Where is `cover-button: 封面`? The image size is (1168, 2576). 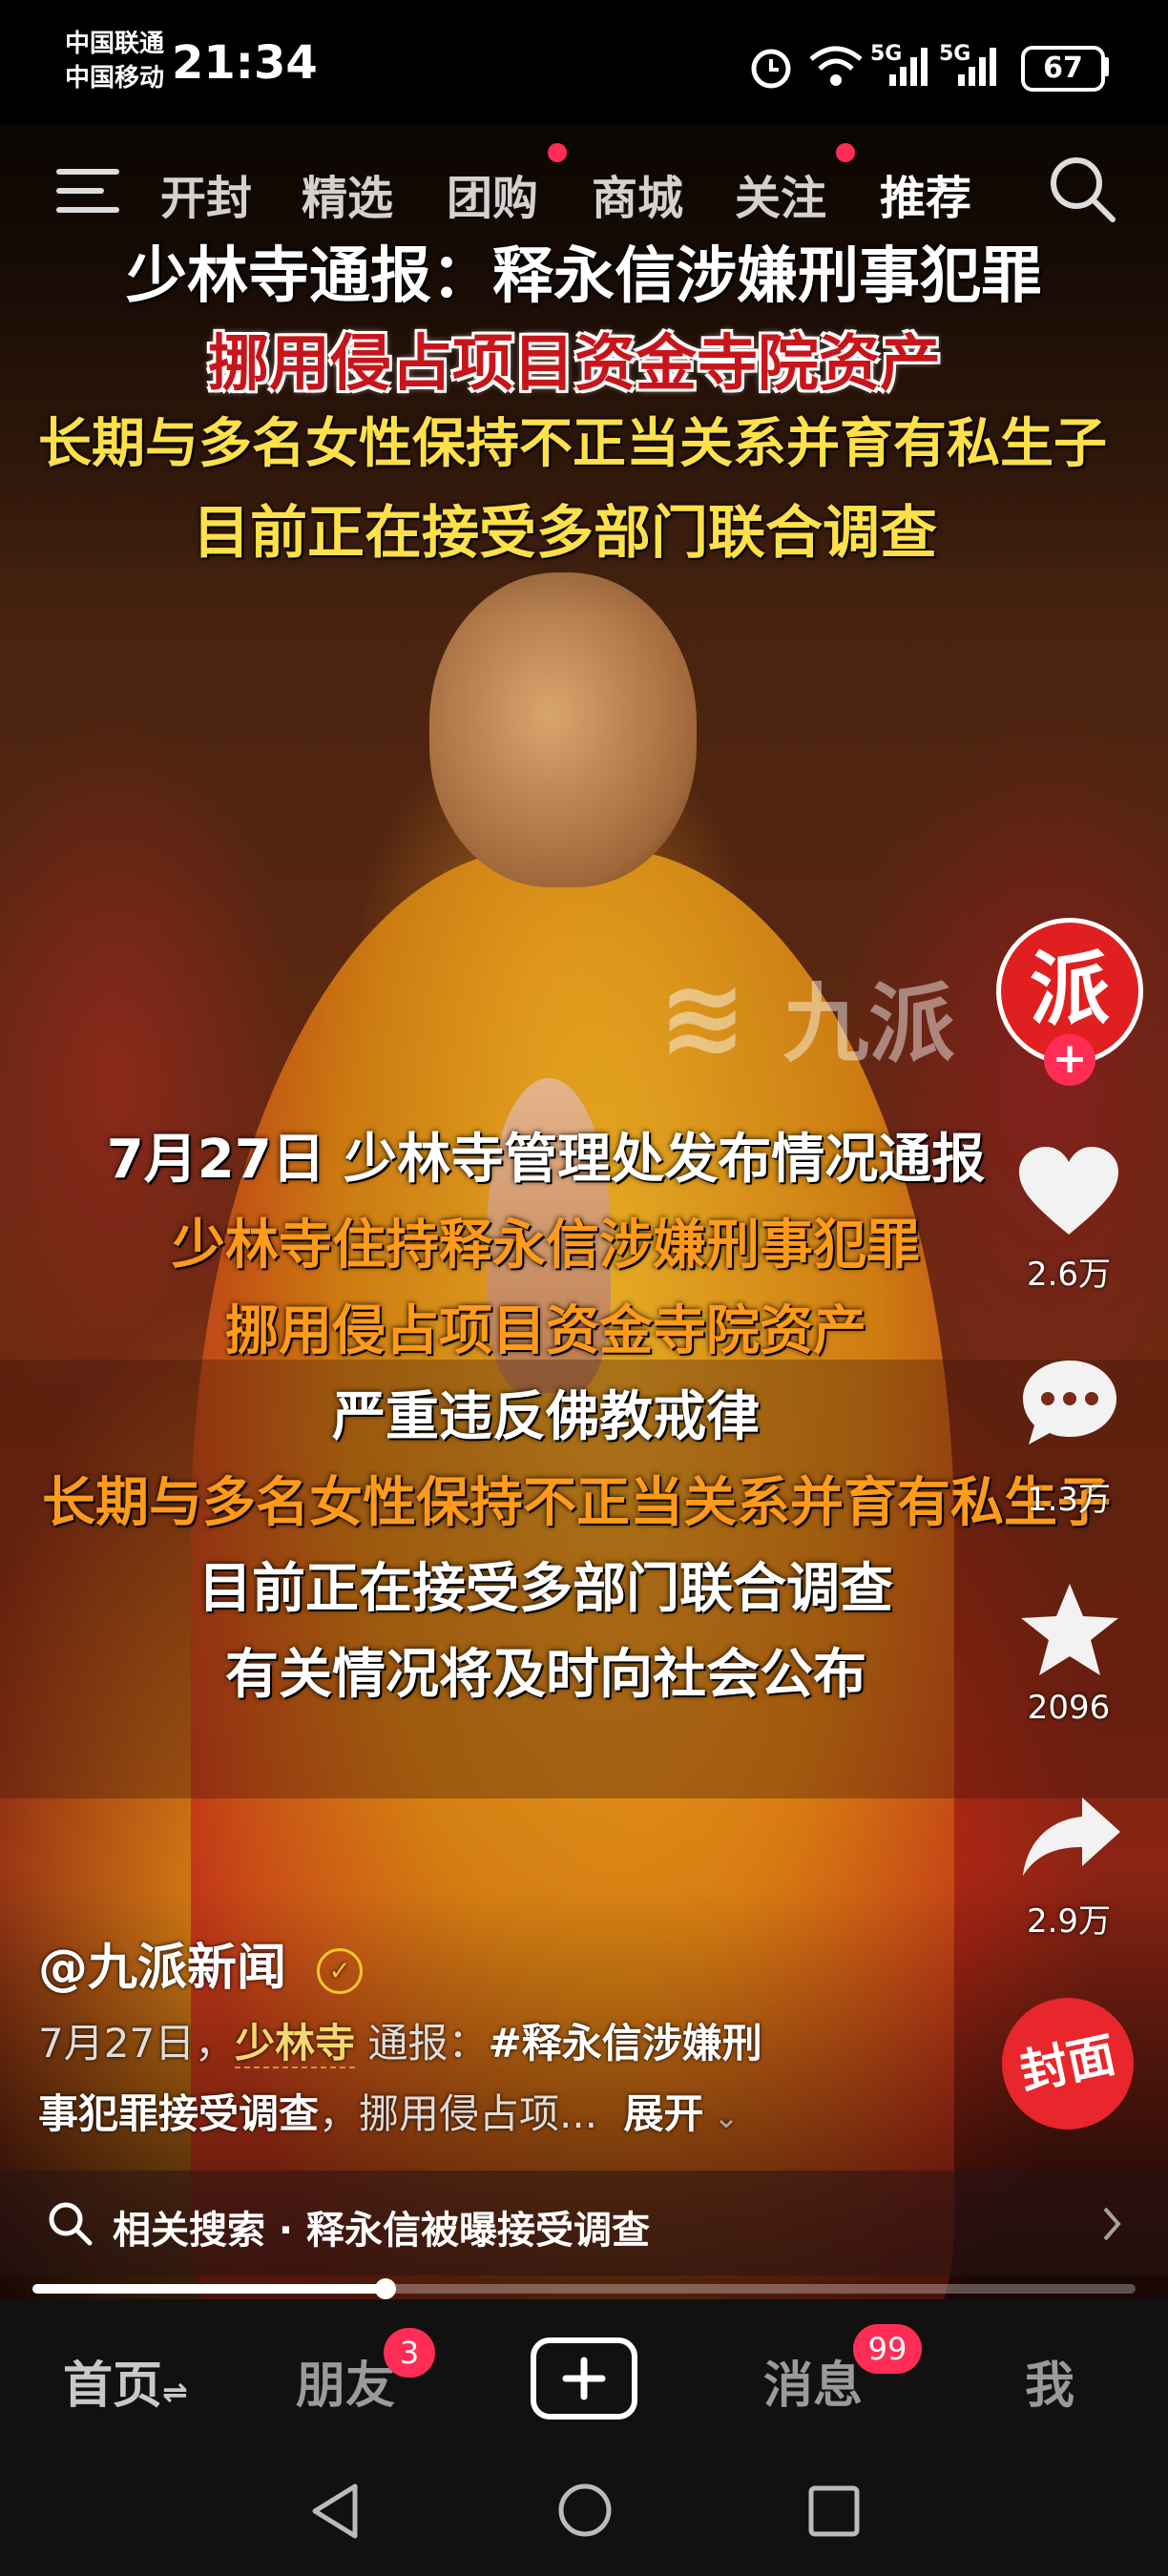
cover-button: 封面 is located at coordinates (1068, 2063).